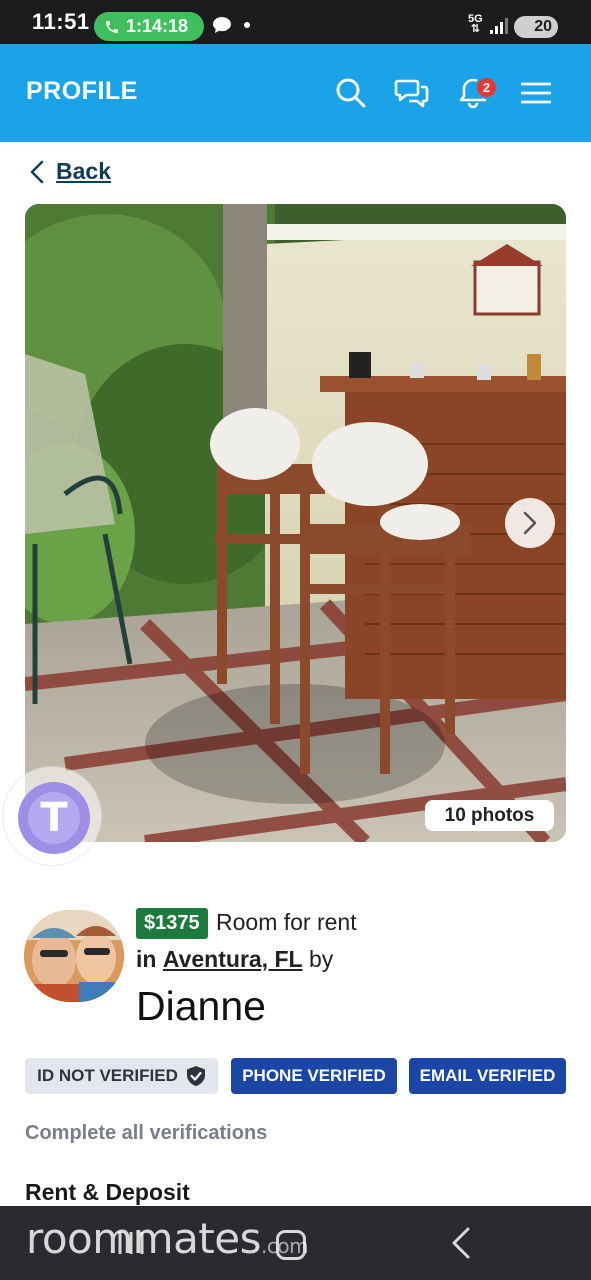 The width and height of the screenshot is (591, 1280). I want to click on call-timer: 1:14:18, so click(157, 26).